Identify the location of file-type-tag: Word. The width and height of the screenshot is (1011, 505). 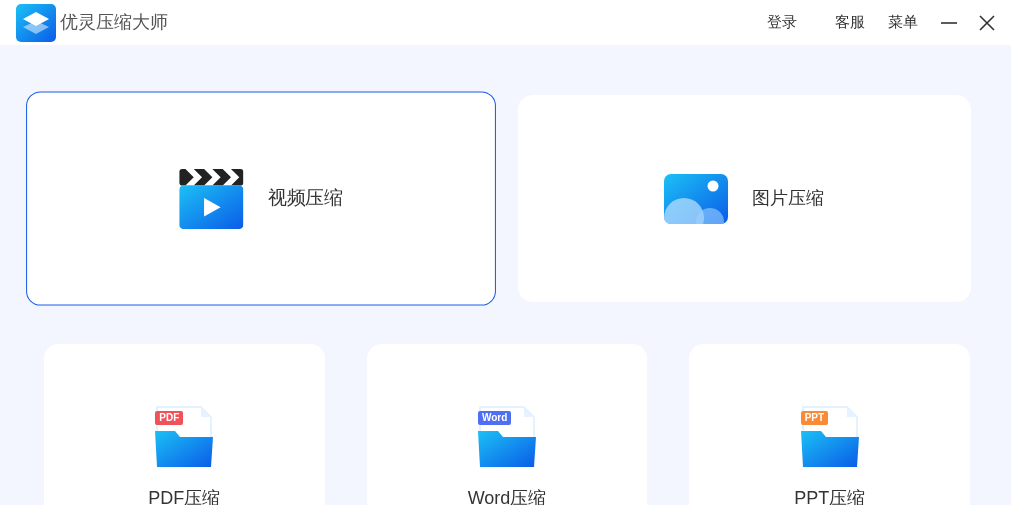
(495, 418).